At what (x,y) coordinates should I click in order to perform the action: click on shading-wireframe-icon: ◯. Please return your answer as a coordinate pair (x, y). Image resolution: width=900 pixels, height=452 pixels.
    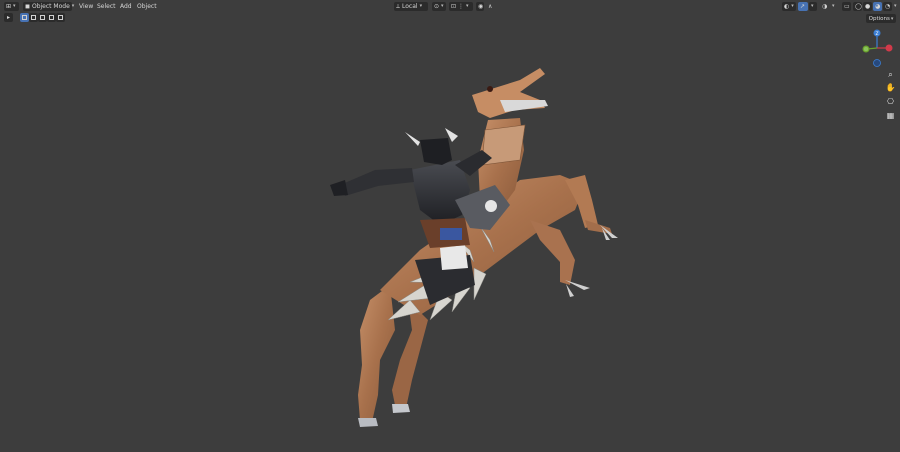
    Looking at the image, I should click on (858, 6).